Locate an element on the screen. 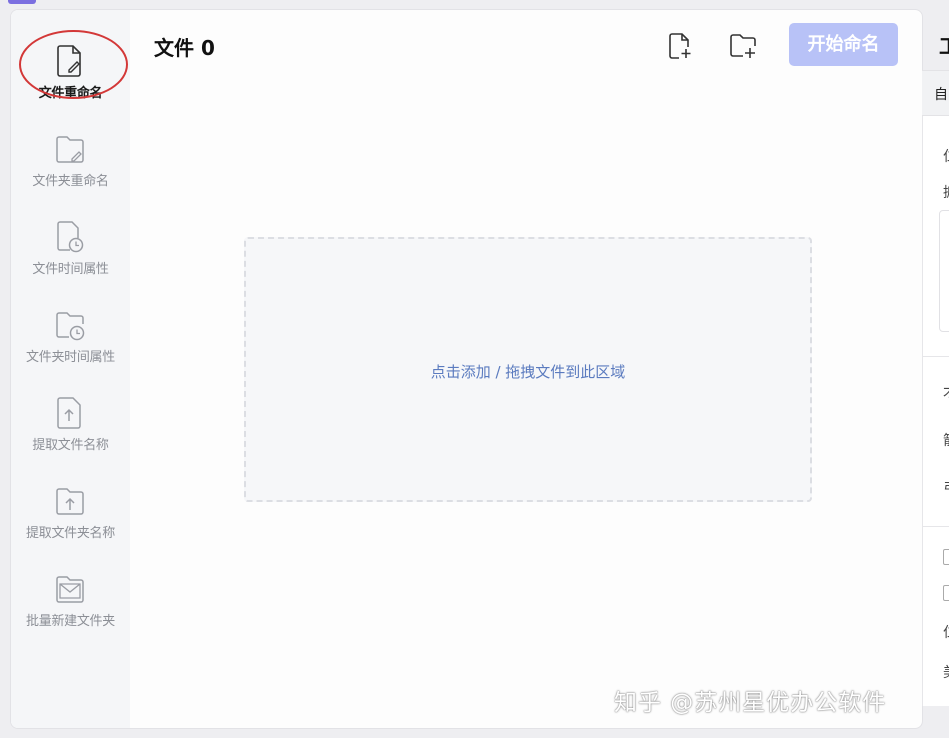  panel-title: 工 is located at coordinates (944, 44).